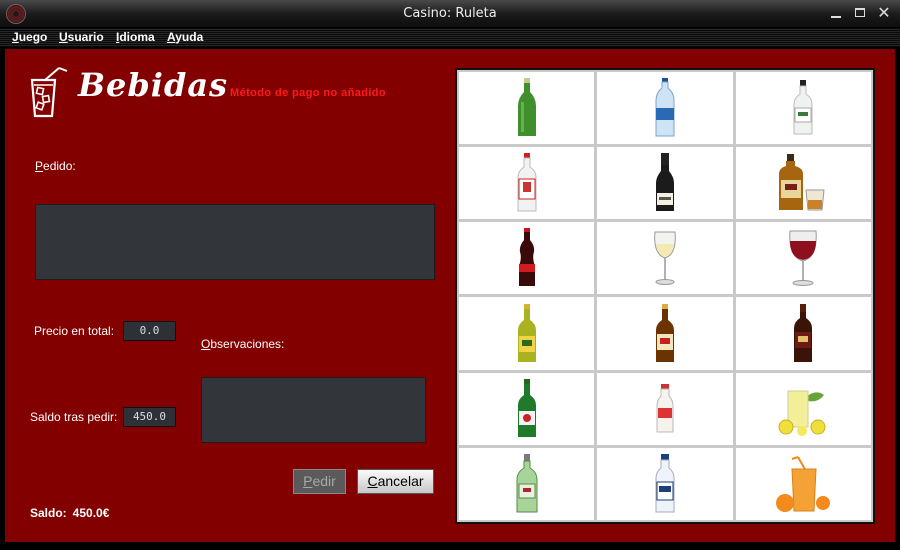 This screenshot has height=550, width=900. What do you see at coordinates (29, 37) in the screenshot?
I see `menu-juego: Juego` at bounding box center [29, 37].